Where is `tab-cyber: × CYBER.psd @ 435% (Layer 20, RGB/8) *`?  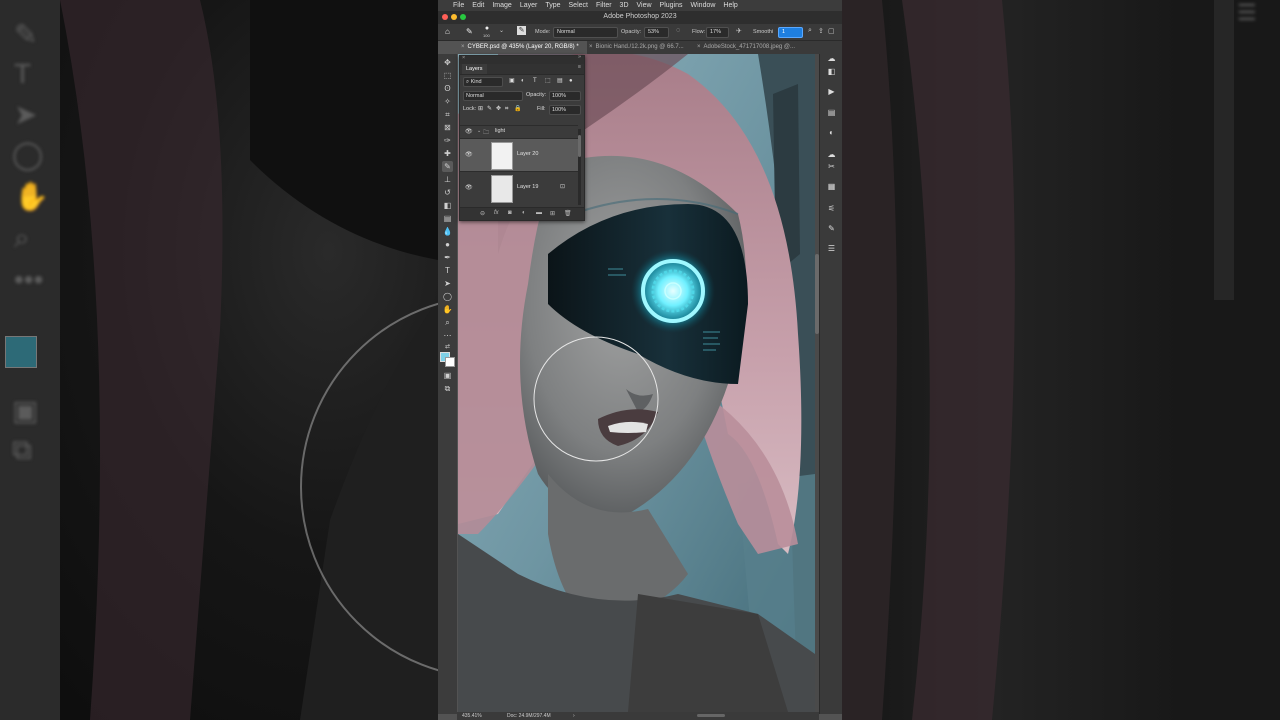
tab-cyber: × CYBER.psd @ 435% (Layer 20, RGB/8) * is located at coordinates (522, 47).